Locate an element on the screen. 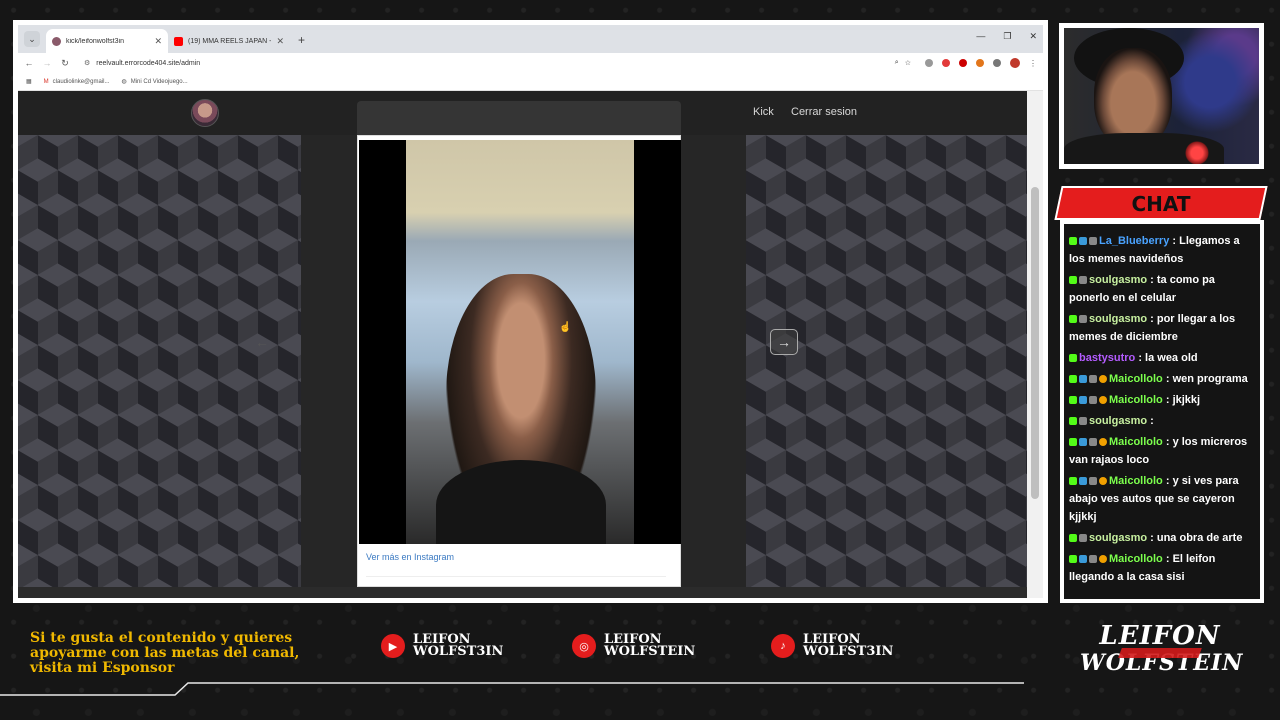 This screenshot has width=1280, height=720. background-pattern-right is located at coordinates (886, 361).